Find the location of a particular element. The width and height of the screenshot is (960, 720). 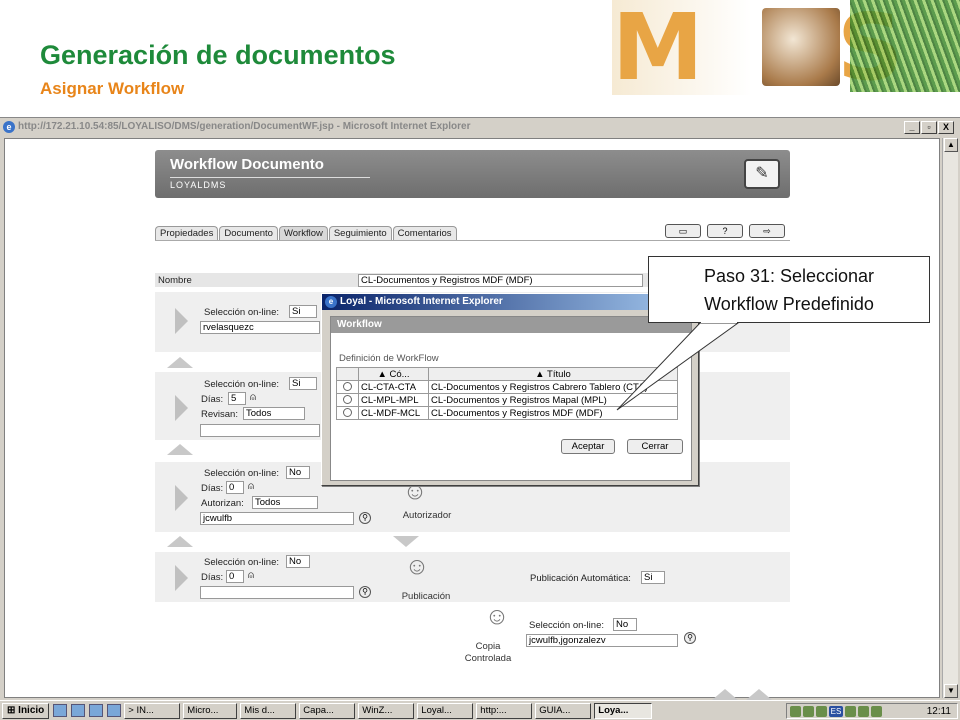

step4-dias-field: 0 is located at coordinates (235, 576).